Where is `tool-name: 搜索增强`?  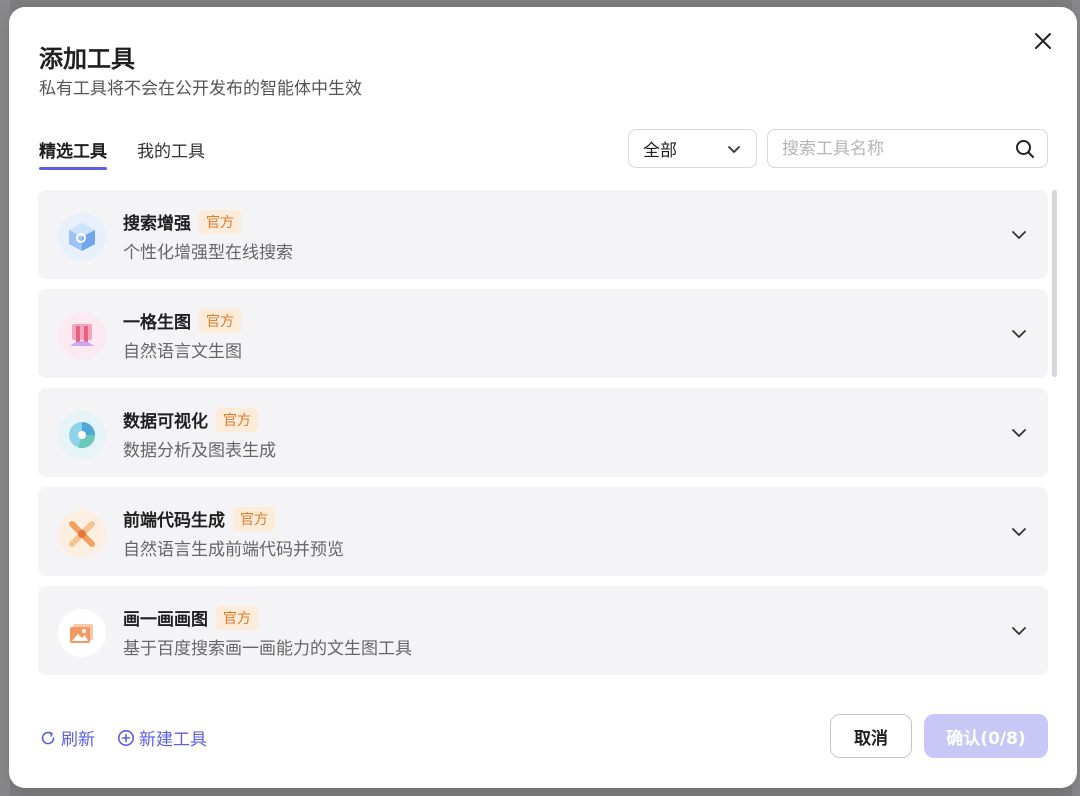
tool-name: 搜索增强 is located at coordinates (157, 224).